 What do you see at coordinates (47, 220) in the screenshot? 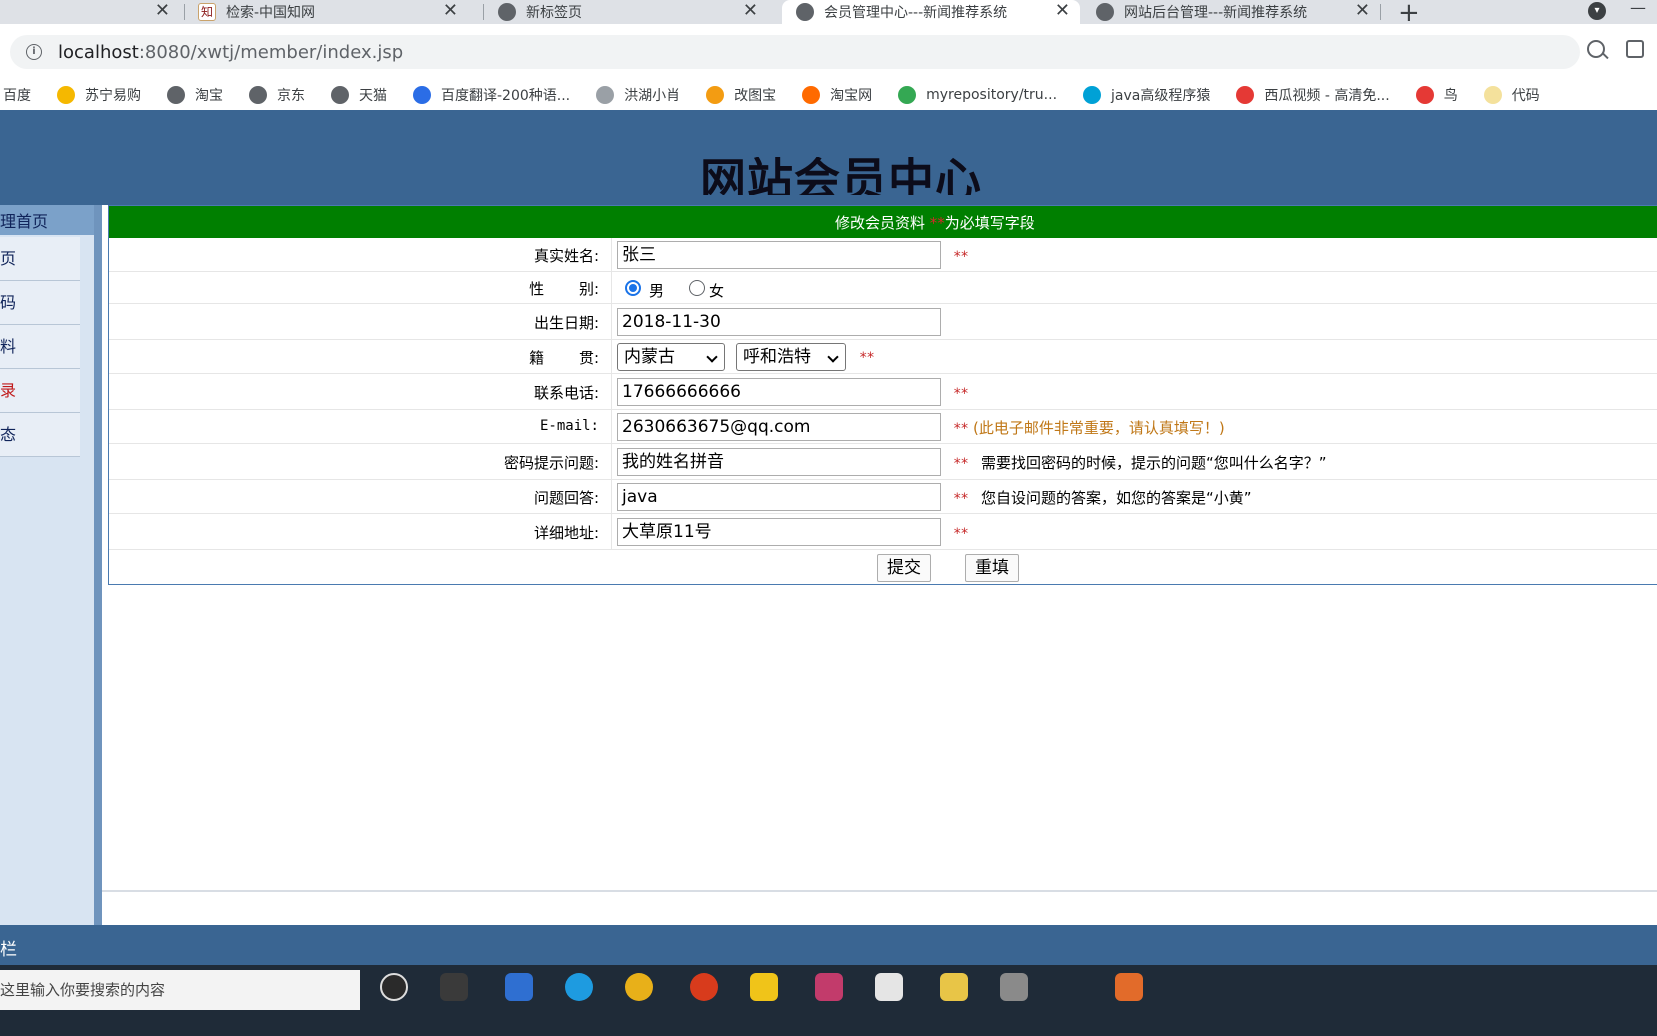
I see `sidebar-header: 理首页` at bounding box center [47, 220].